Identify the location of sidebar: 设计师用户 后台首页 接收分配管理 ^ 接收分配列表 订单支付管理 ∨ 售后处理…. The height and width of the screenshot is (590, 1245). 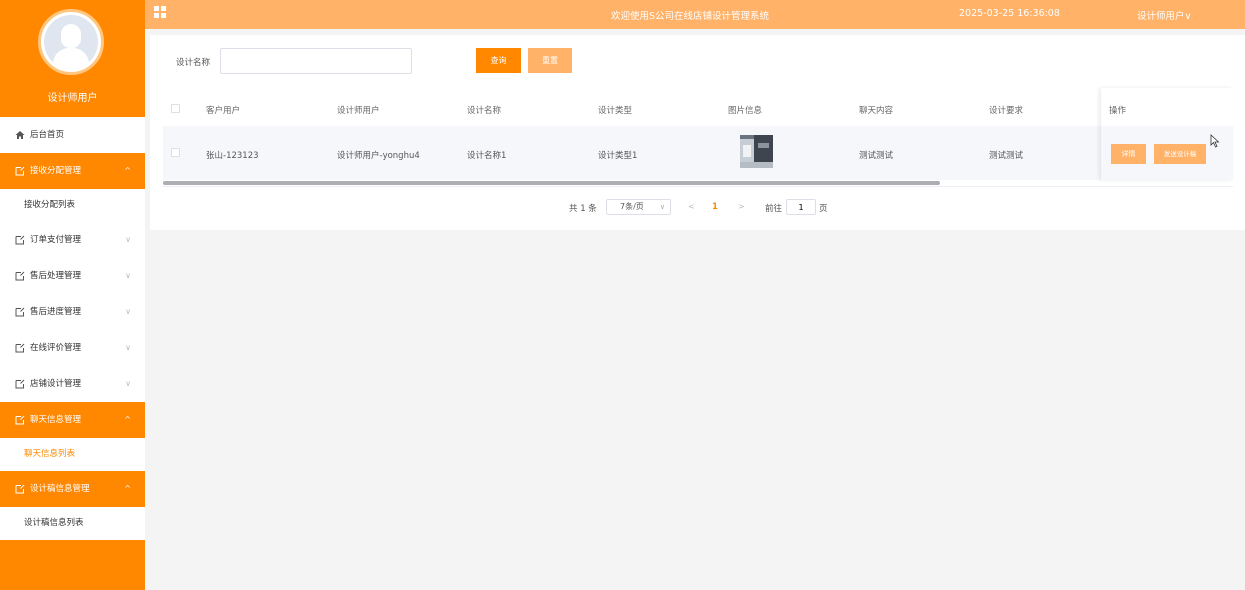
(72, 295).